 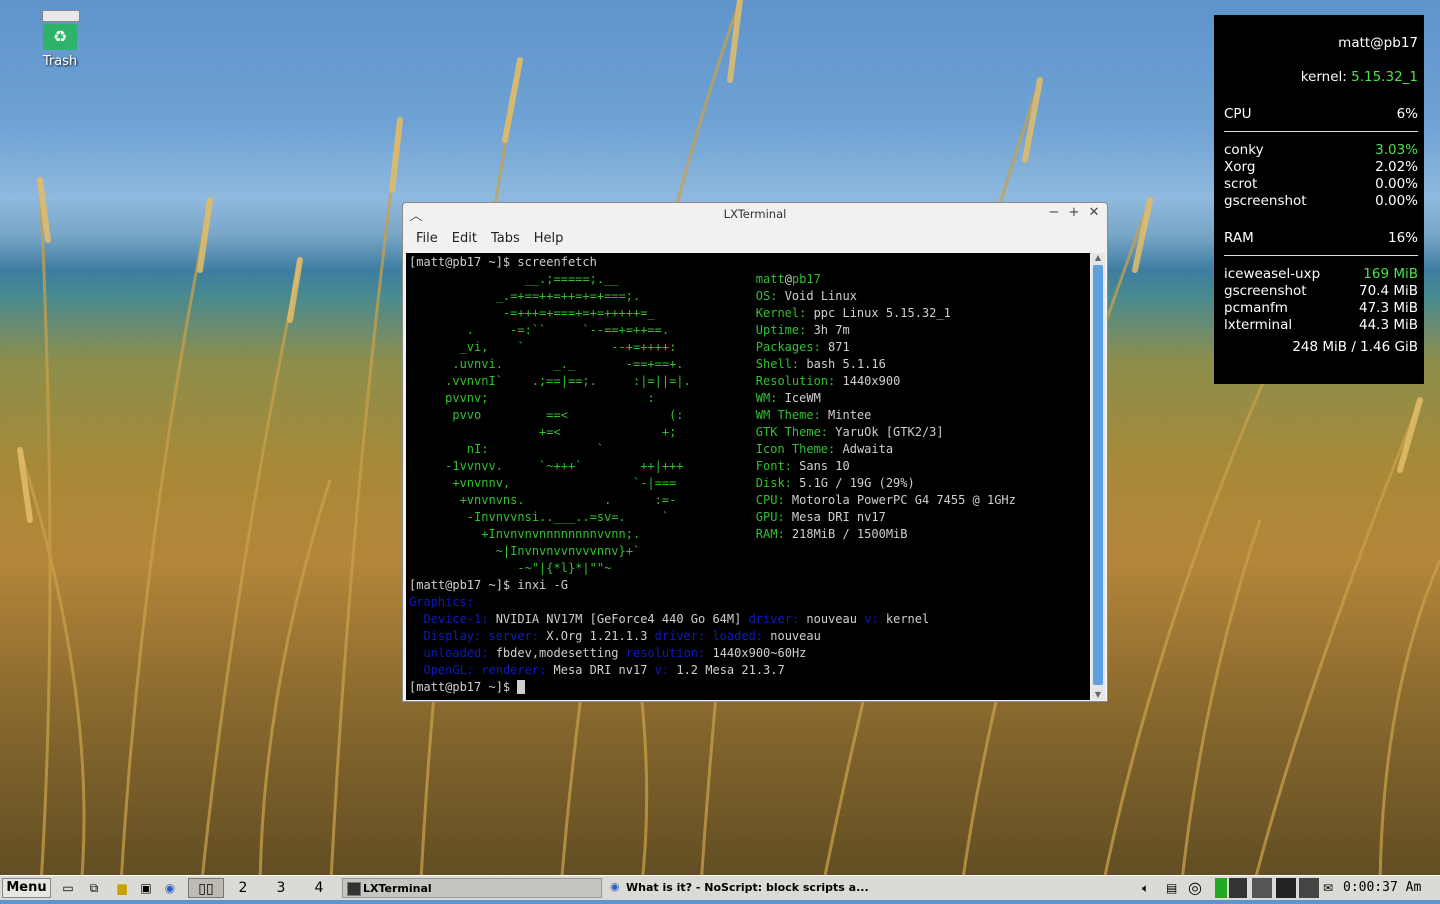 What do you see at coordinates (1286, 888) in the screenshot?
I see `network-monitor-icon` at bounding box center [1286, 888].